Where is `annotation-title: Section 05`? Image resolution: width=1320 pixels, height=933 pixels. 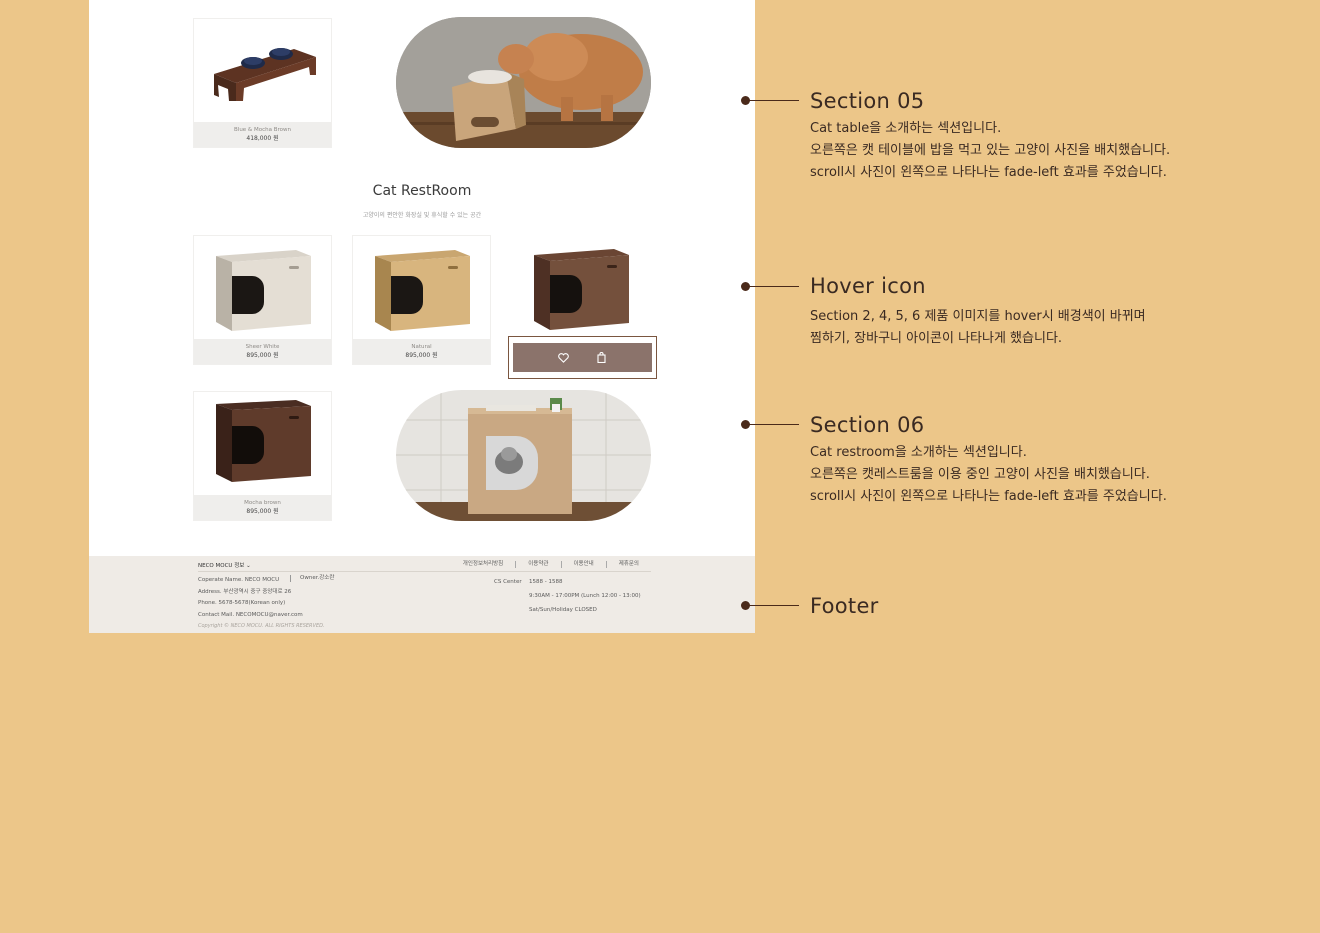
annotation-title: Section 05 is located at coordinates (867, 101).